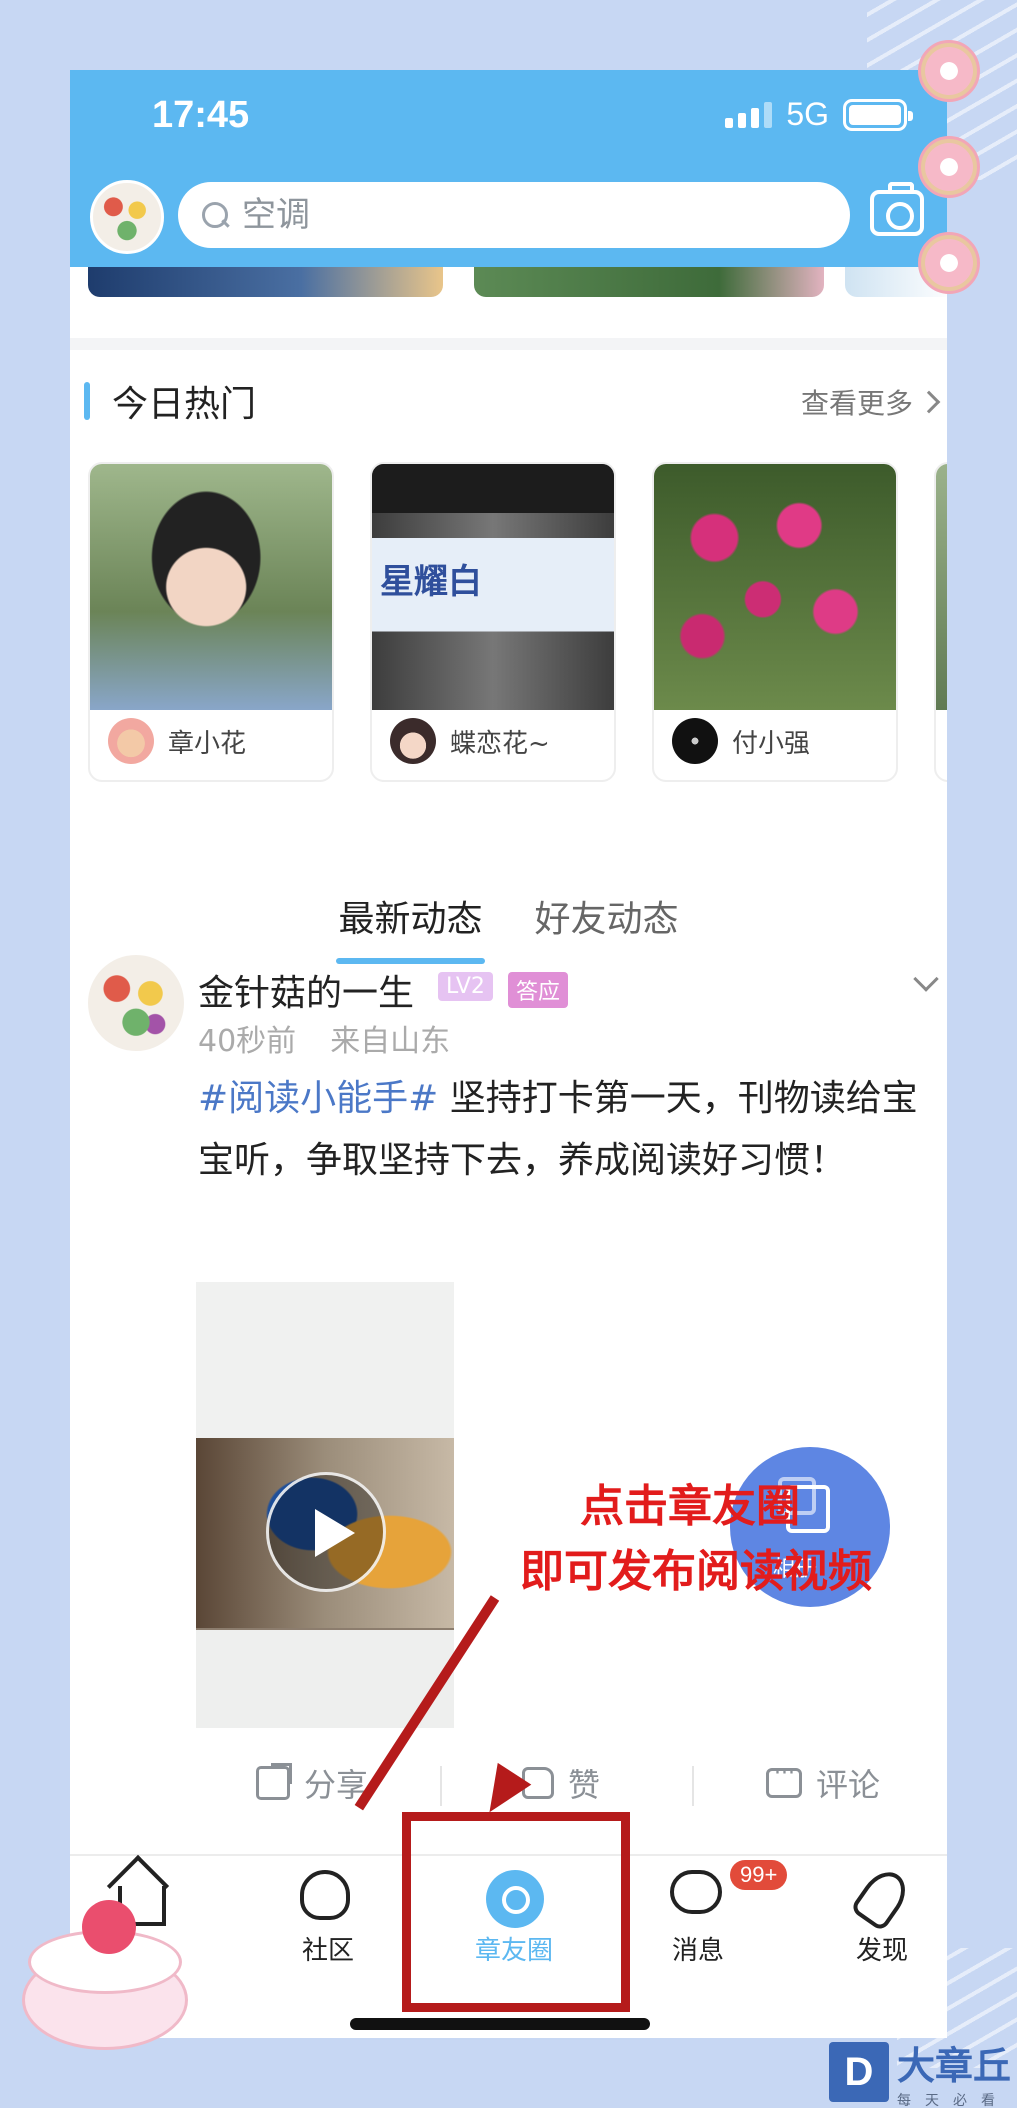  Describe the element at coordinates (136, 1003) in the screenshot. I see `post-author-avatar` at that location.